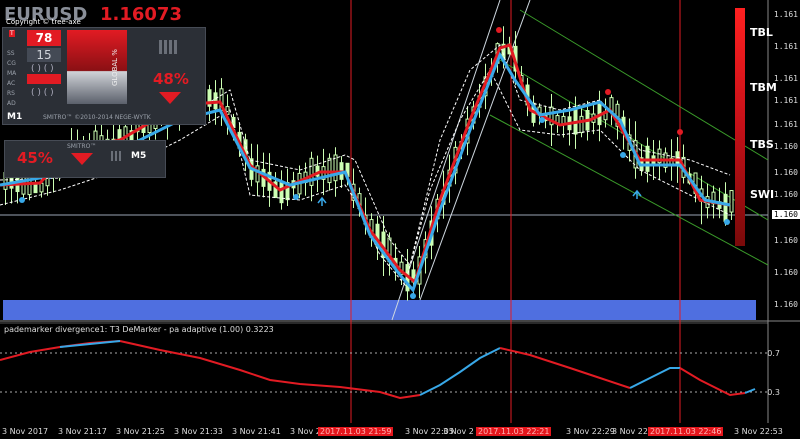 The width and height of the screenshot is (800, 439). I want to click on side-label: MA, so click(12, 73).